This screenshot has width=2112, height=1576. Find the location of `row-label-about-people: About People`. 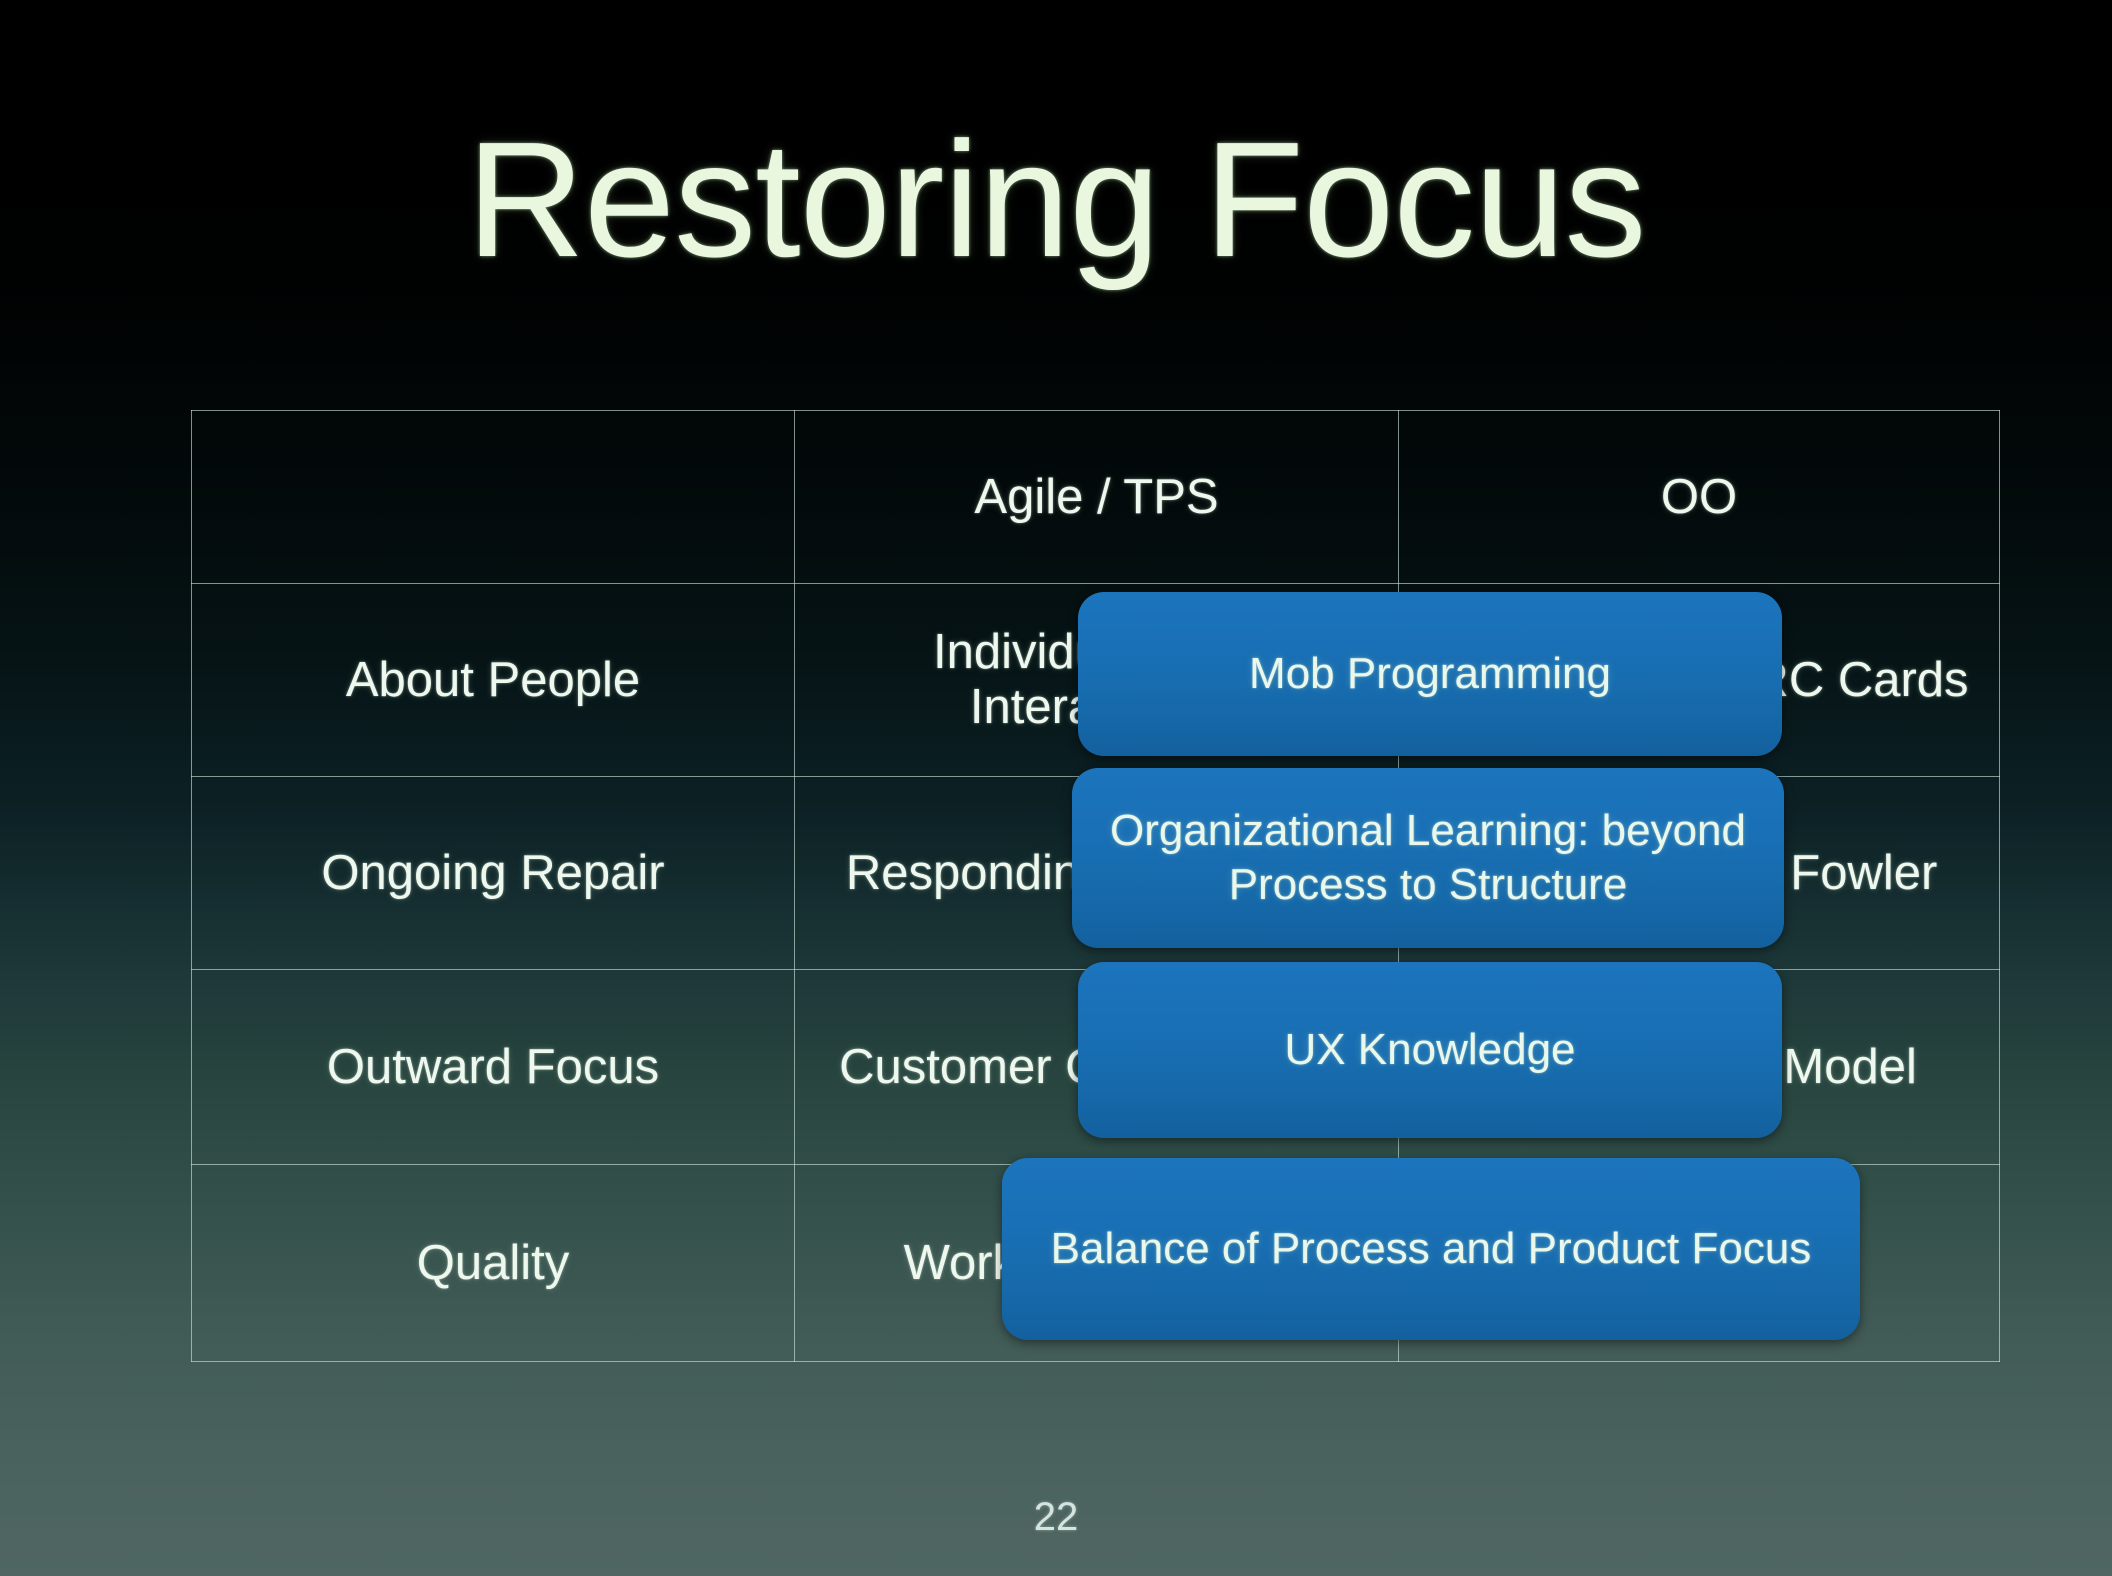

row-label-about-people: About People is located at coordinates (493, 680).